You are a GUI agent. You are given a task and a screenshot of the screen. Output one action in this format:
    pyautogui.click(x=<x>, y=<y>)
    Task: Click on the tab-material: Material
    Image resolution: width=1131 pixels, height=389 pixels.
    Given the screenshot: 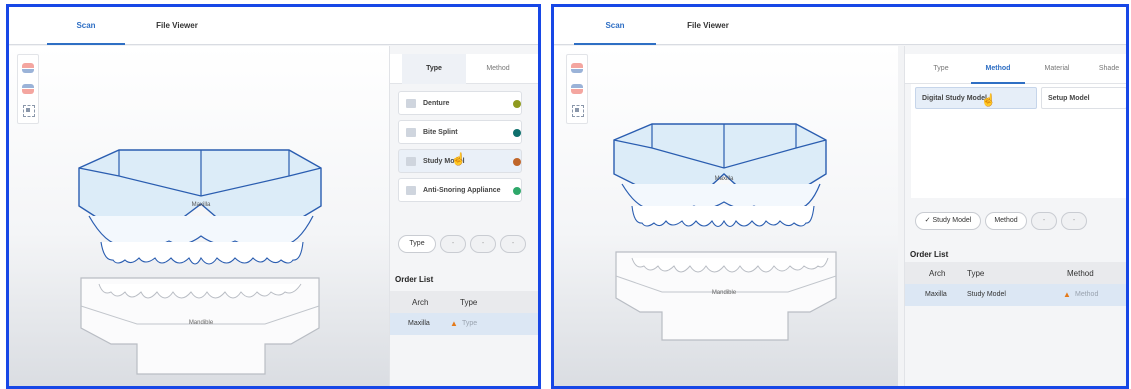 What is the action you would take?
    pyautogui.click(x=1057, y=69)
    